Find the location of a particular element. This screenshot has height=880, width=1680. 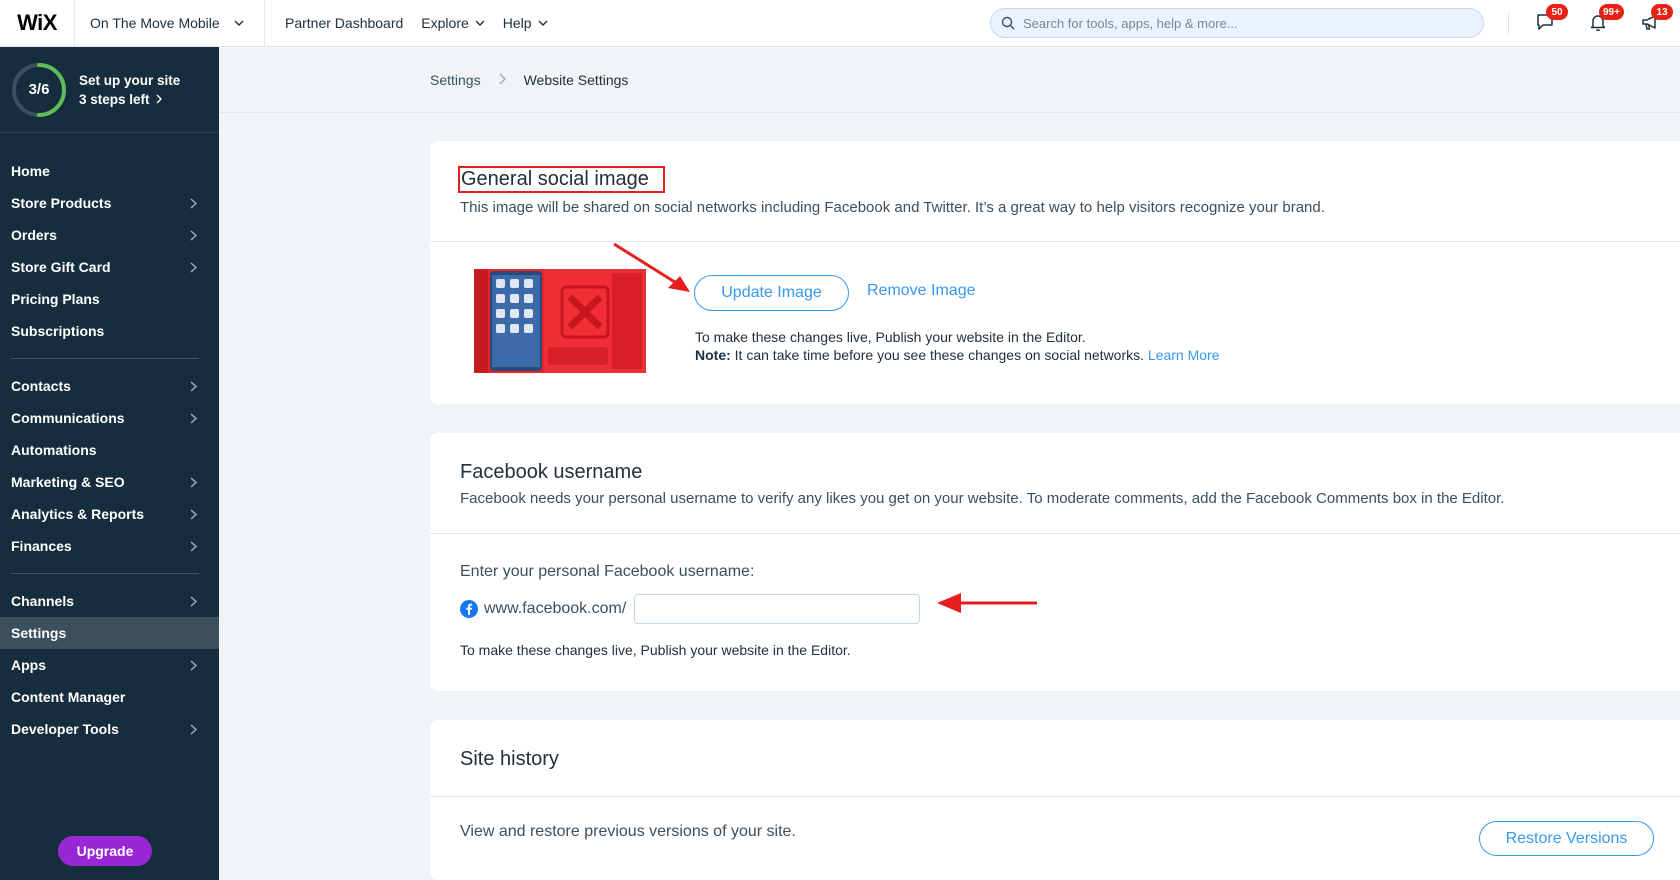

sidebar-item-analytics-and-reports: Analytics & Reports is located at coordinates (109, 514).